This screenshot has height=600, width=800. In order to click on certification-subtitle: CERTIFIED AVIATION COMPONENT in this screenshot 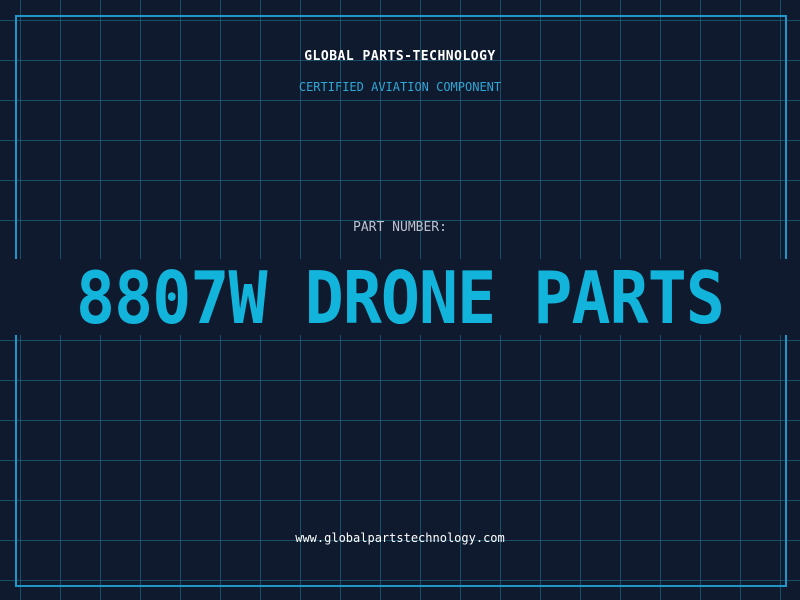, I will do `click(400, 87)`.